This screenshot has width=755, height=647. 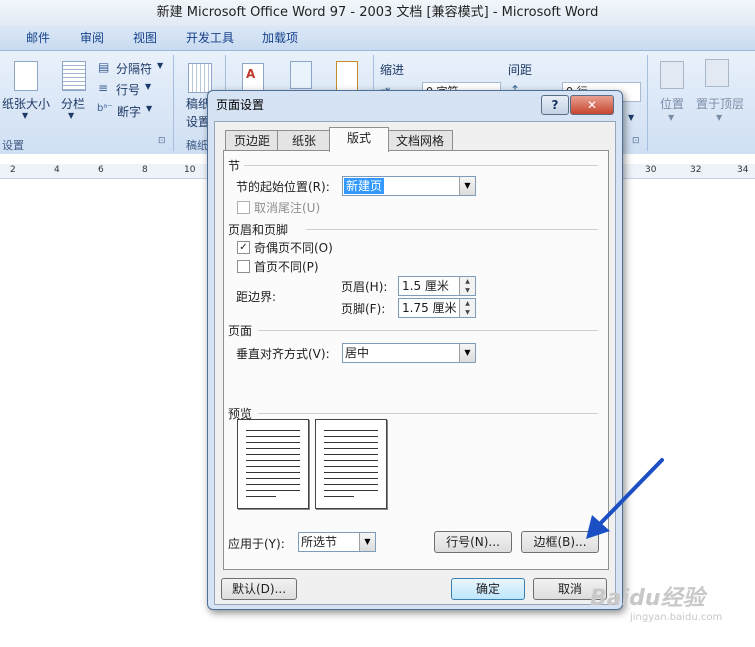 What do you see at coordinates (145, 38) in the screenshot?
I see `tab-view: 视图` at bounding box center [145, 38].